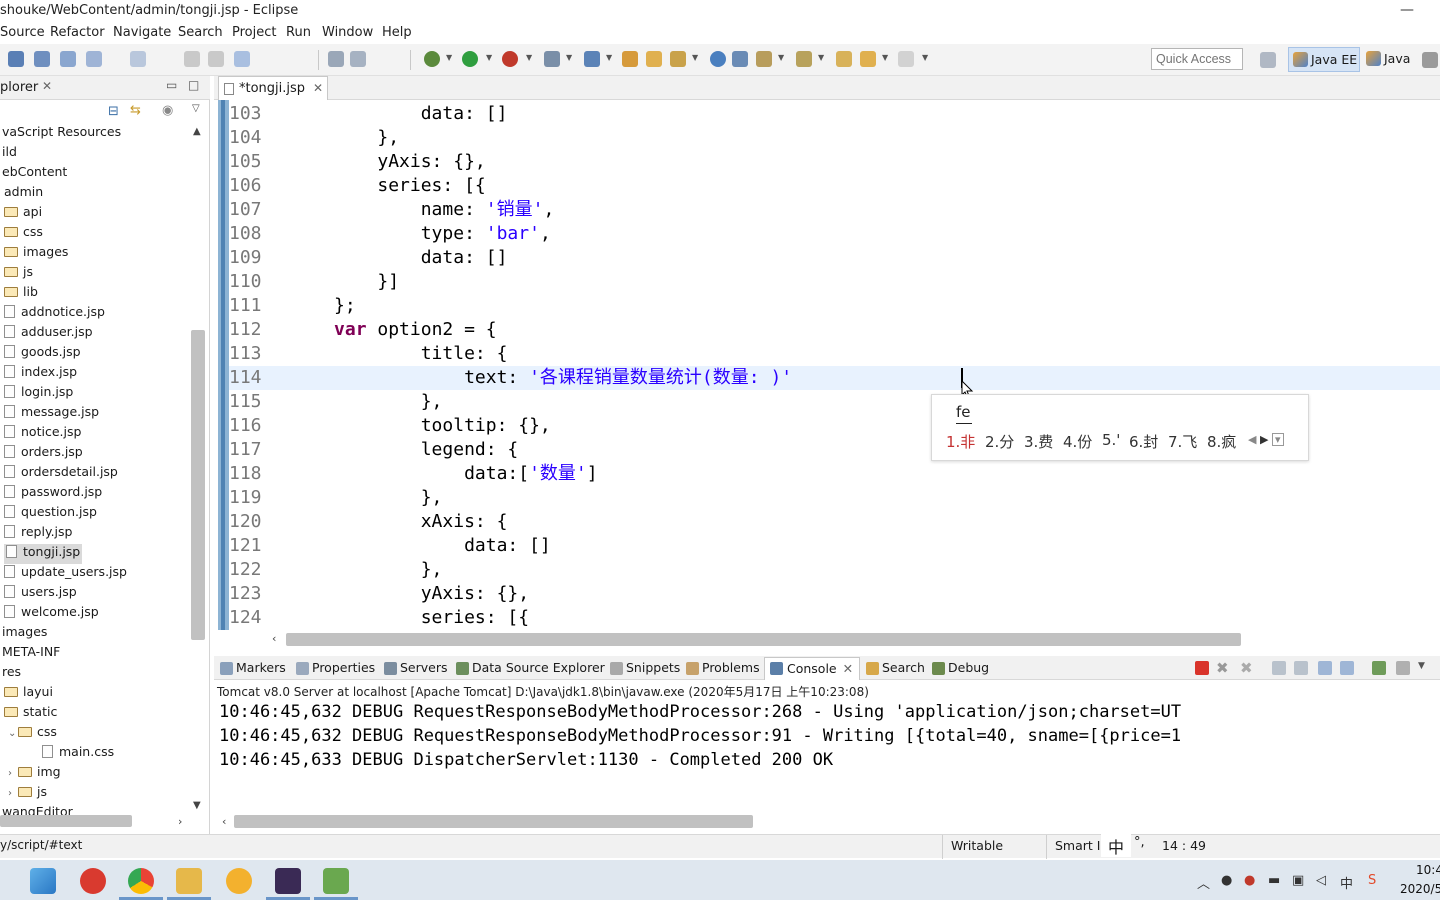 The image size is (1440, 900). Describe the element at coordinates (834, 378) in the screenshot. I see `code-line: 114 text: '各课程销量数量统计(数量: )'` at that location.